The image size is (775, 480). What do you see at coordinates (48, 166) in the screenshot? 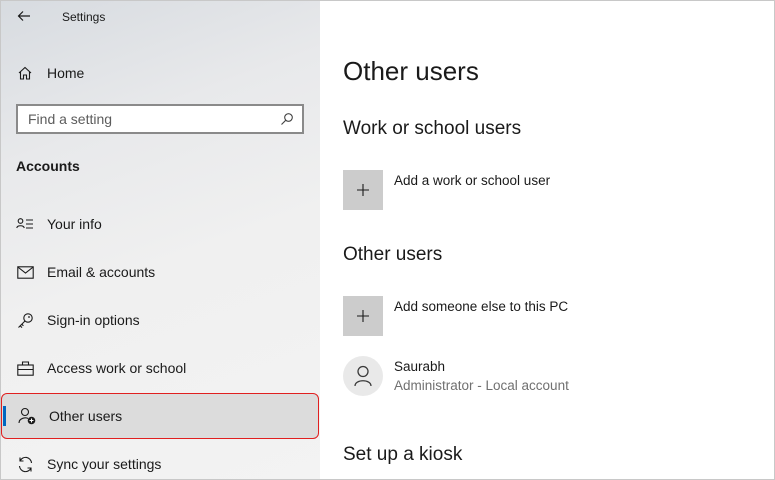
I see `section-heading: Accounts` at bounding box center [48, 166].